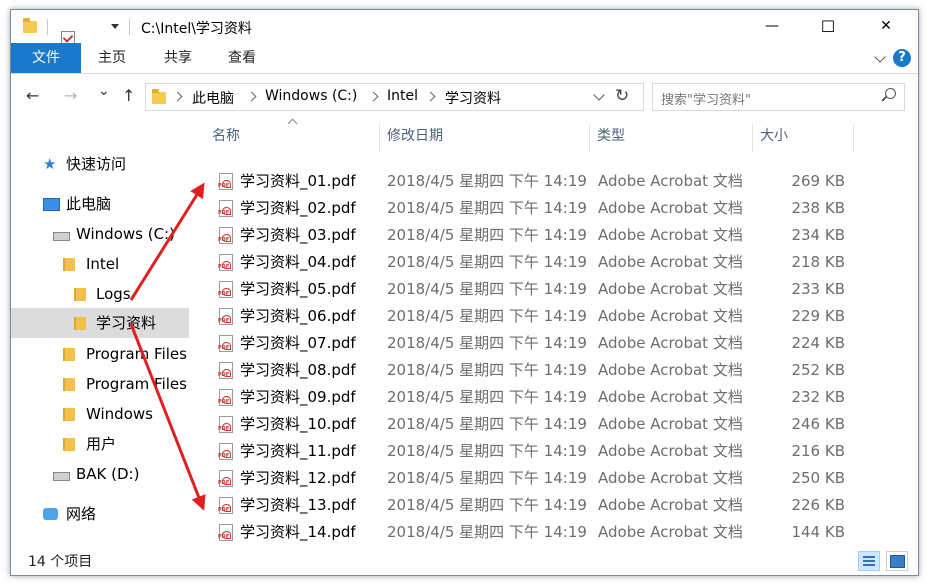 The width and height of the screenshot is (929, 583). What do you see at coordinates (818, 262) in the screenshot?
I see `file-size: 218 KB` at bounding box center [818, 262].